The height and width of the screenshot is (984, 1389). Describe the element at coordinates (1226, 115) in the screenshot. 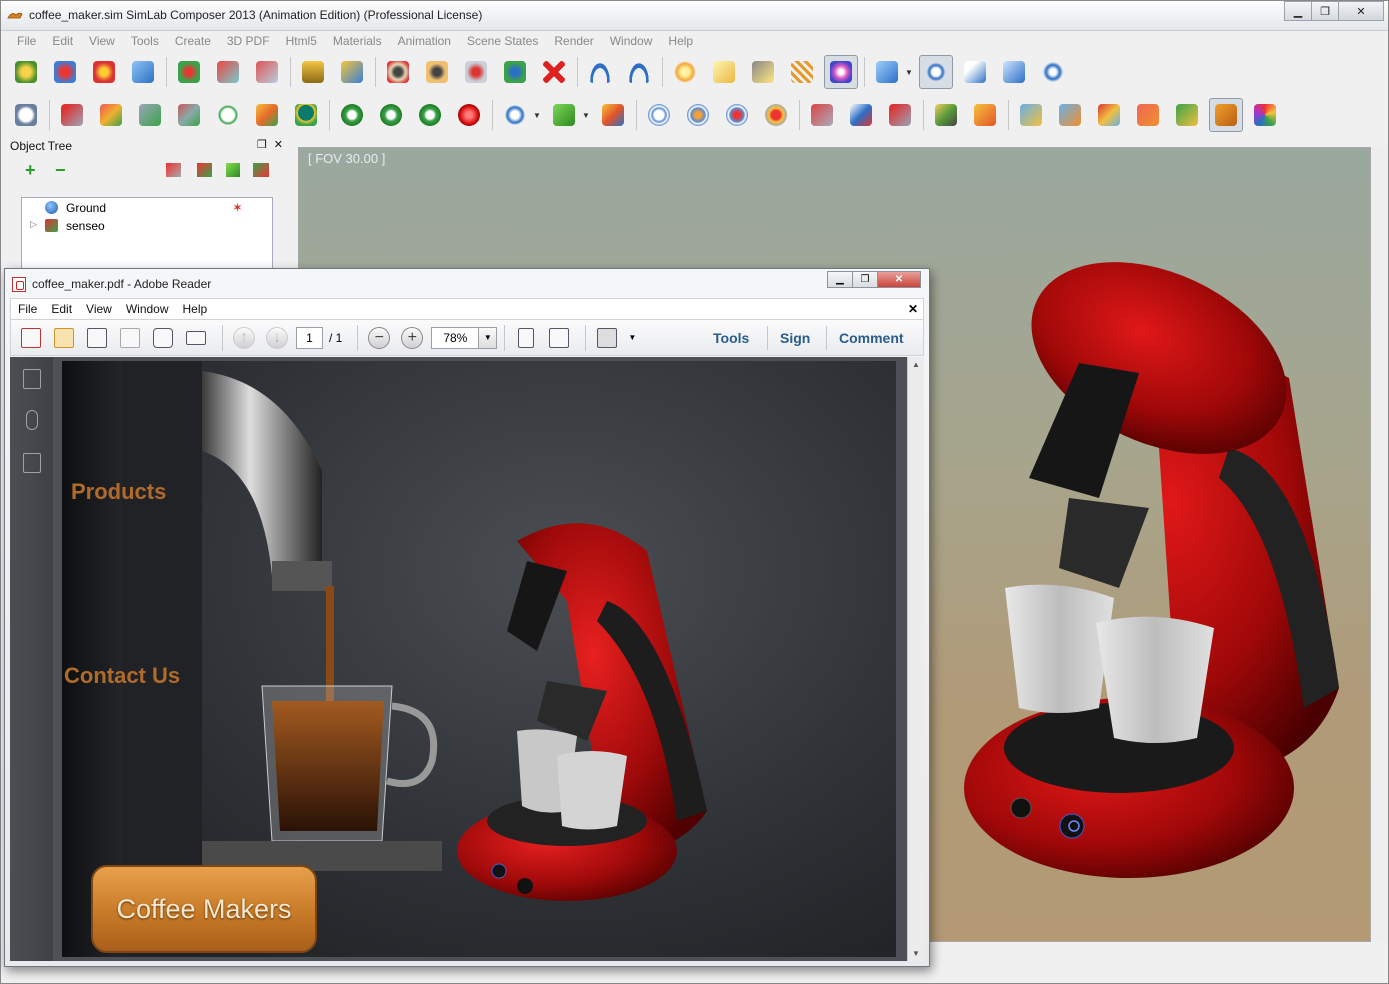

I see `scene-active-button` at that location.